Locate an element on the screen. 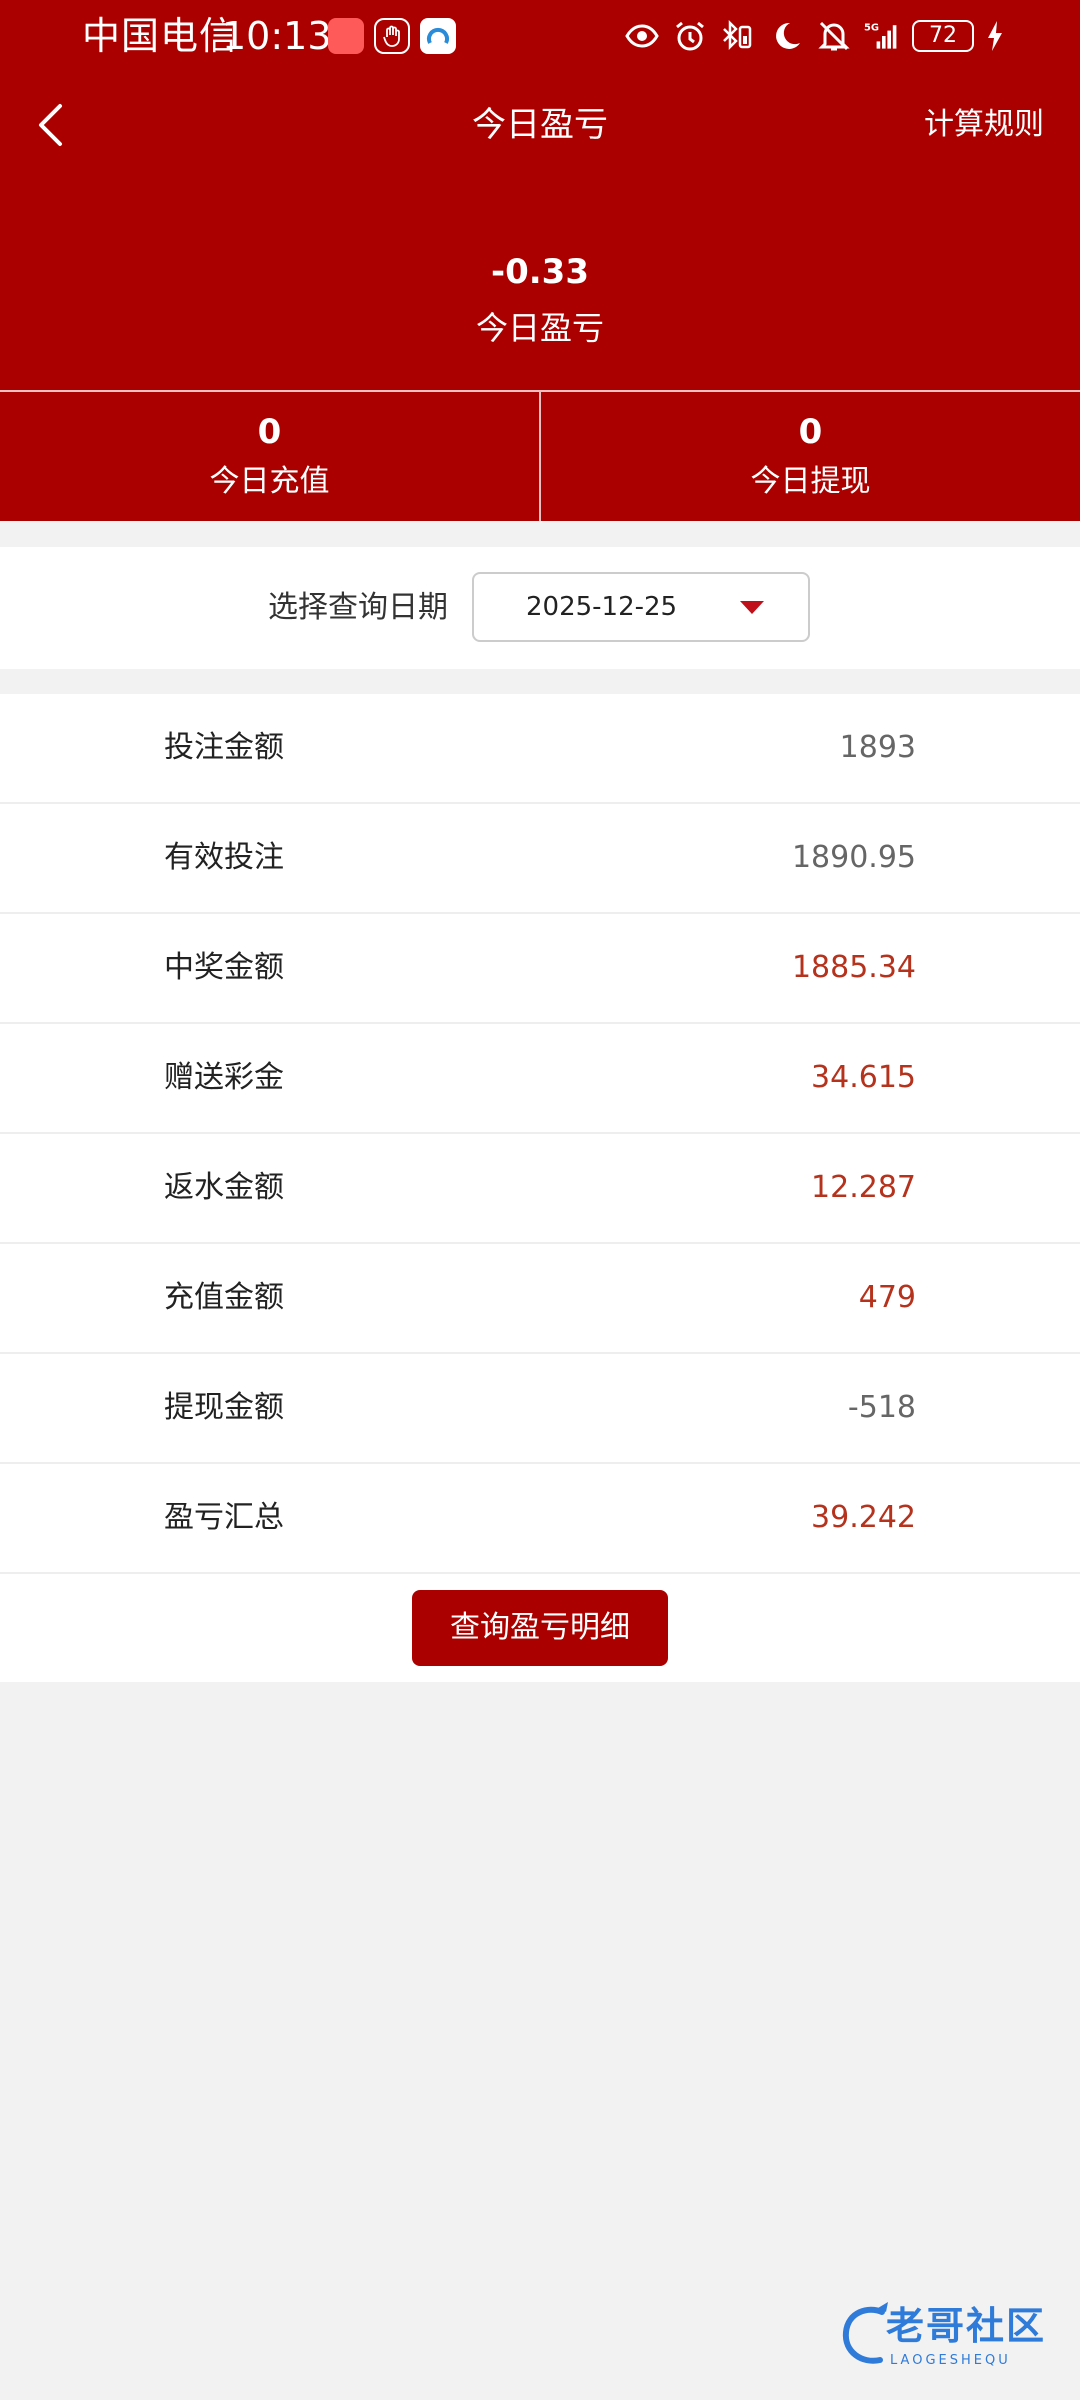 The image size is (1080, 2400). list-row-withdraw-amount: 提现金额 -518 is located at coordinates (540, 1409).